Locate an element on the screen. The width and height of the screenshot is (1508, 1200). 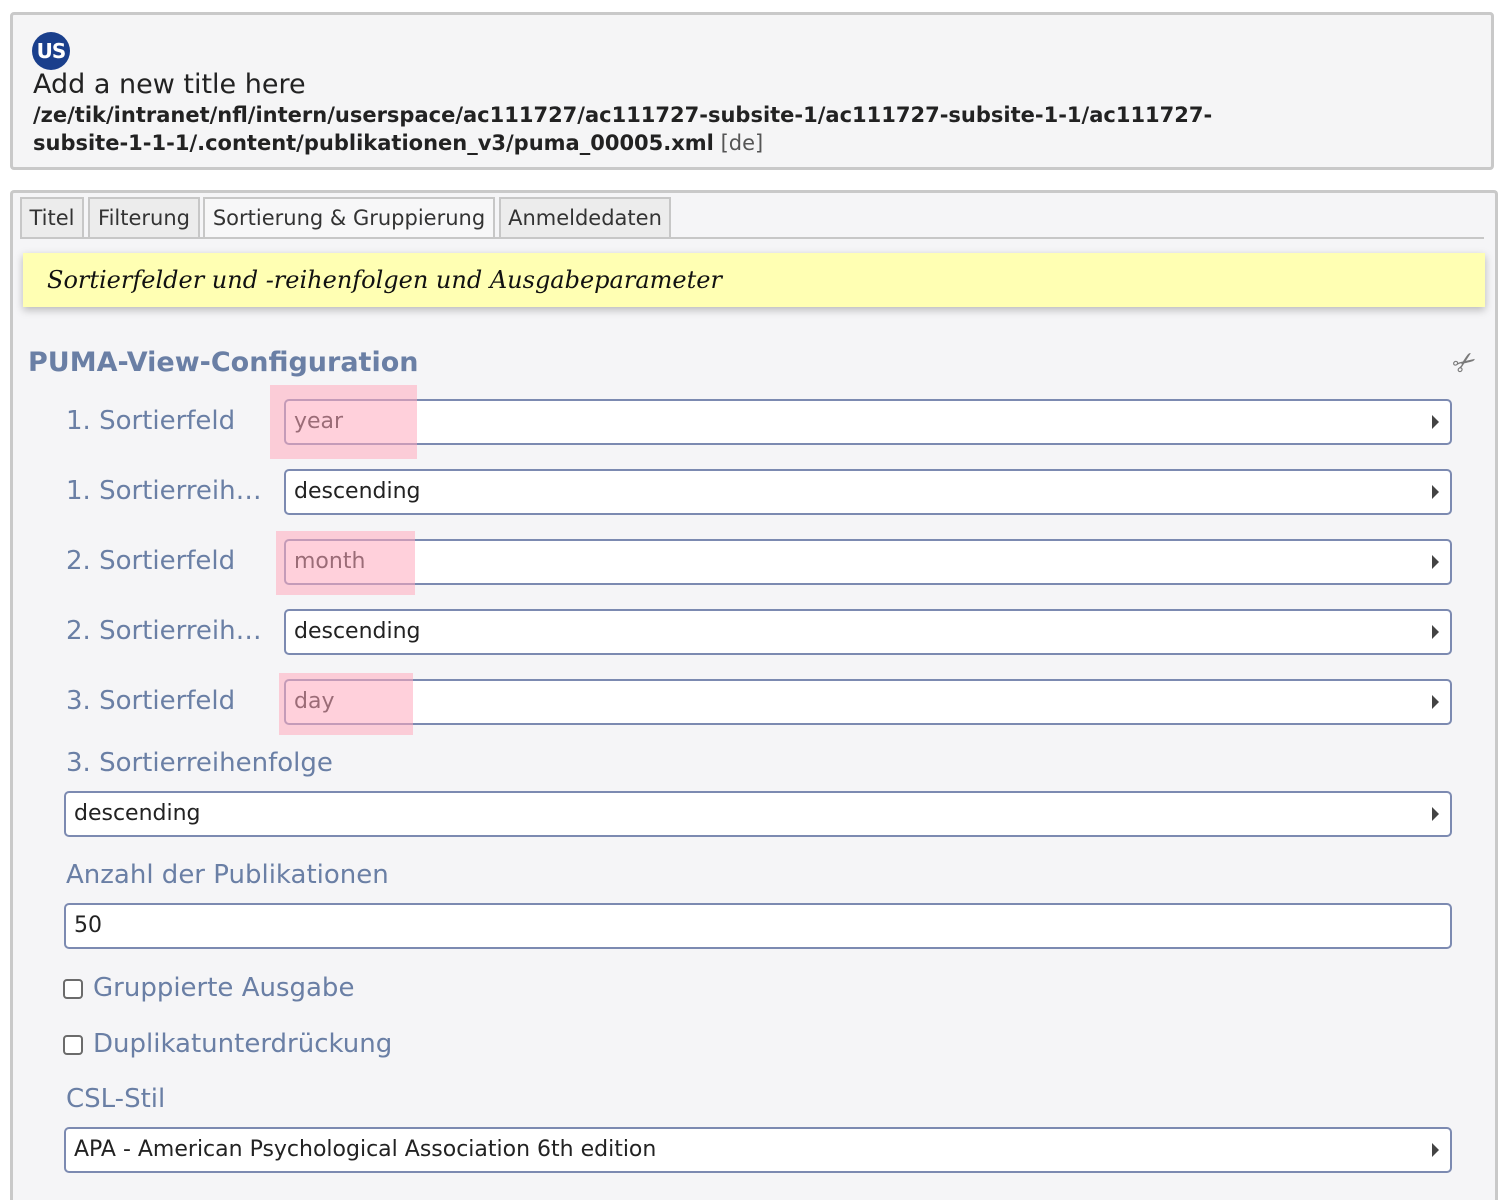
sortorder-3-select: descending is located at coordinates (758, 814).